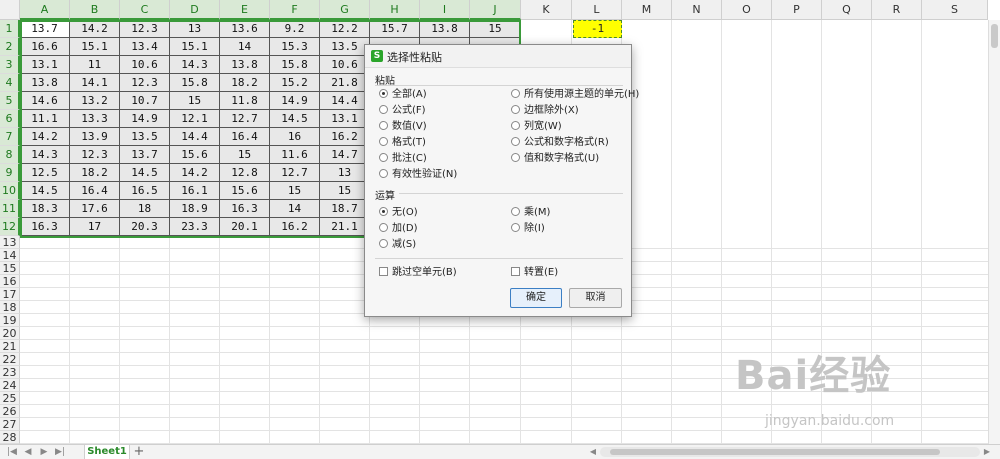 The image size is (1000, 459). Describe the element at coordinates (245, 137) in the screenshot. I see `cell-e7: 16.4` at that location.